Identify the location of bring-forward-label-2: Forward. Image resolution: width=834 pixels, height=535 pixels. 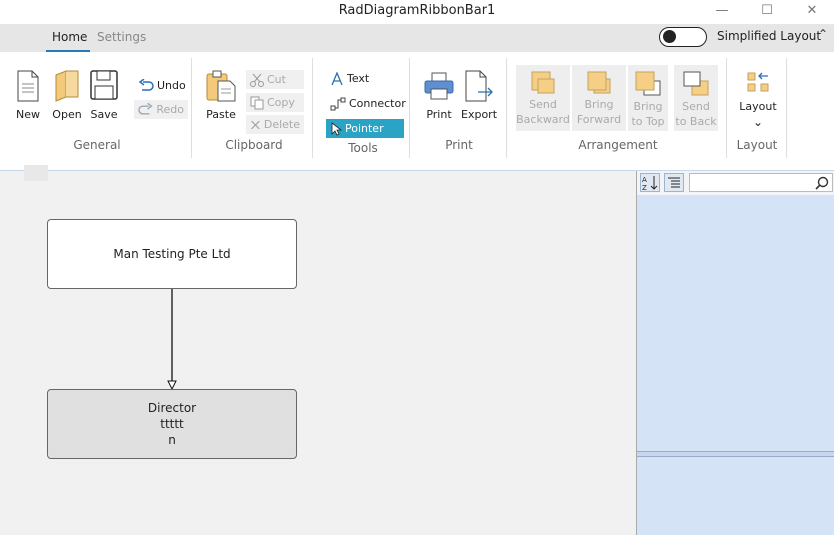
(599, 119).